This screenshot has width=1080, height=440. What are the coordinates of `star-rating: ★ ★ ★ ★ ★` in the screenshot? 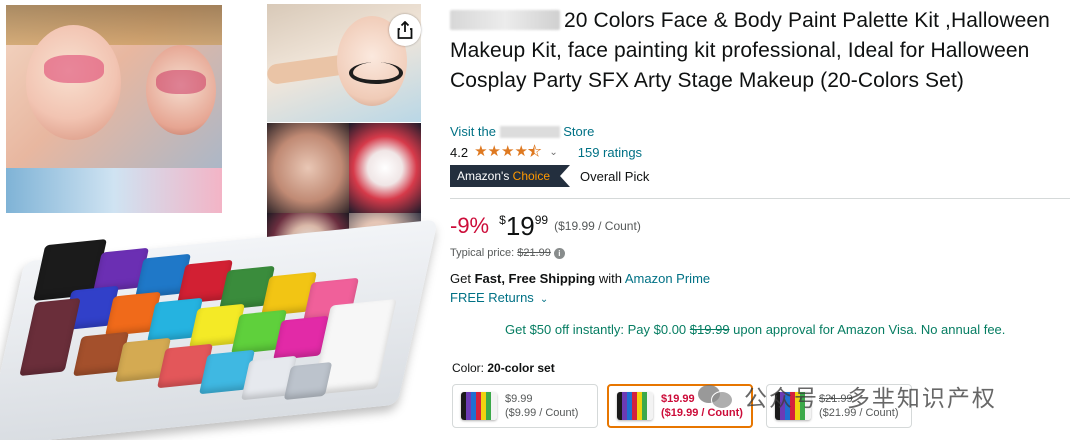 It's located at (508, 152).